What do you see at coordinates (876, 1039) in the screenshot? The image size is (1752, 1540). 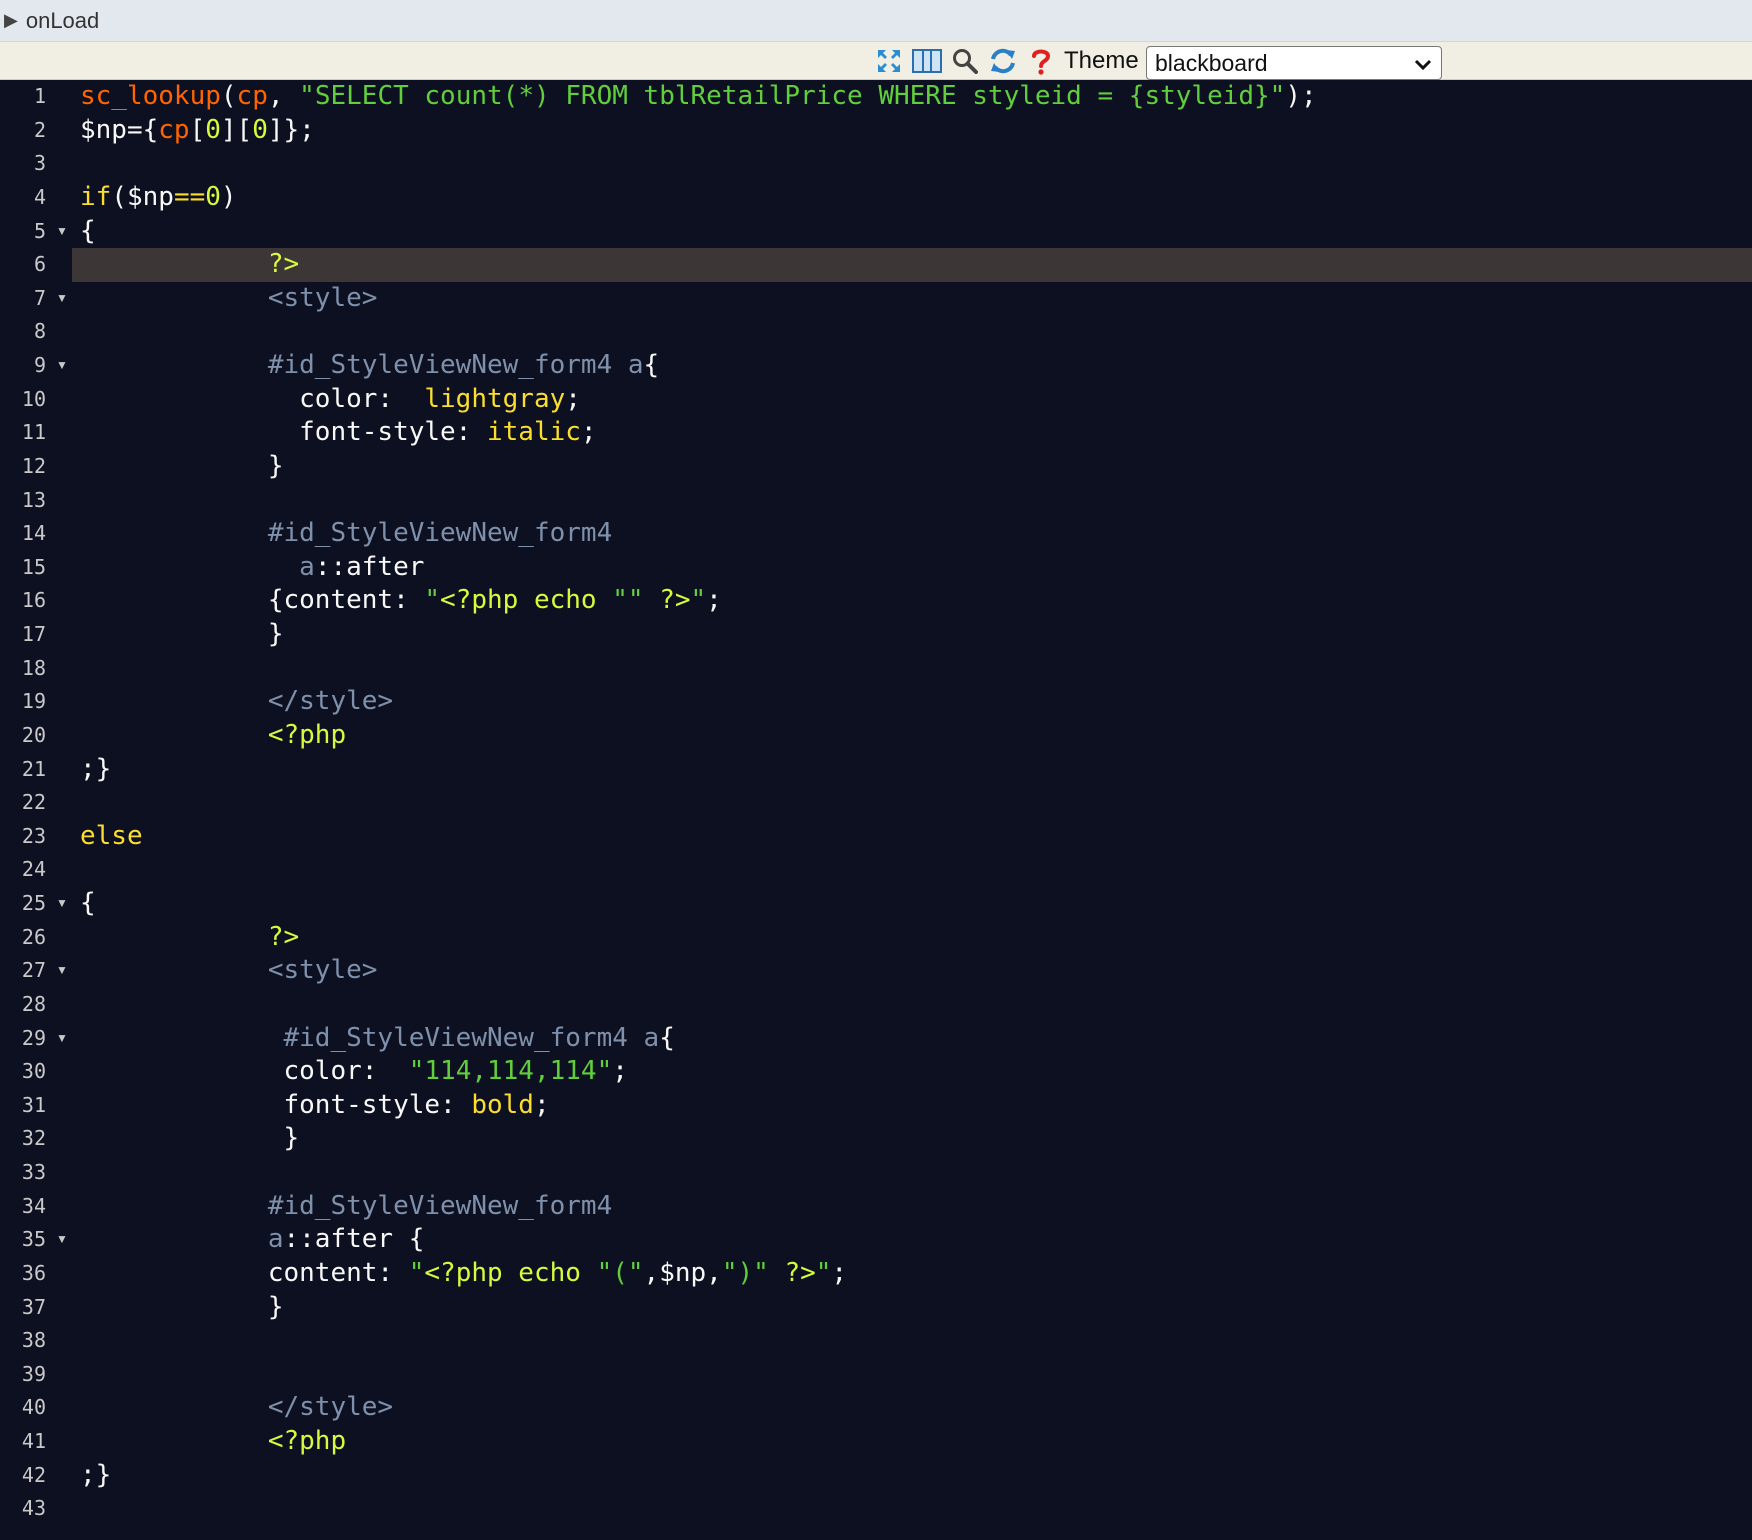 I see `code-line: 29 ▼ #id_StyleViewNew_form4 a{` at bounding box center [876, 1039].